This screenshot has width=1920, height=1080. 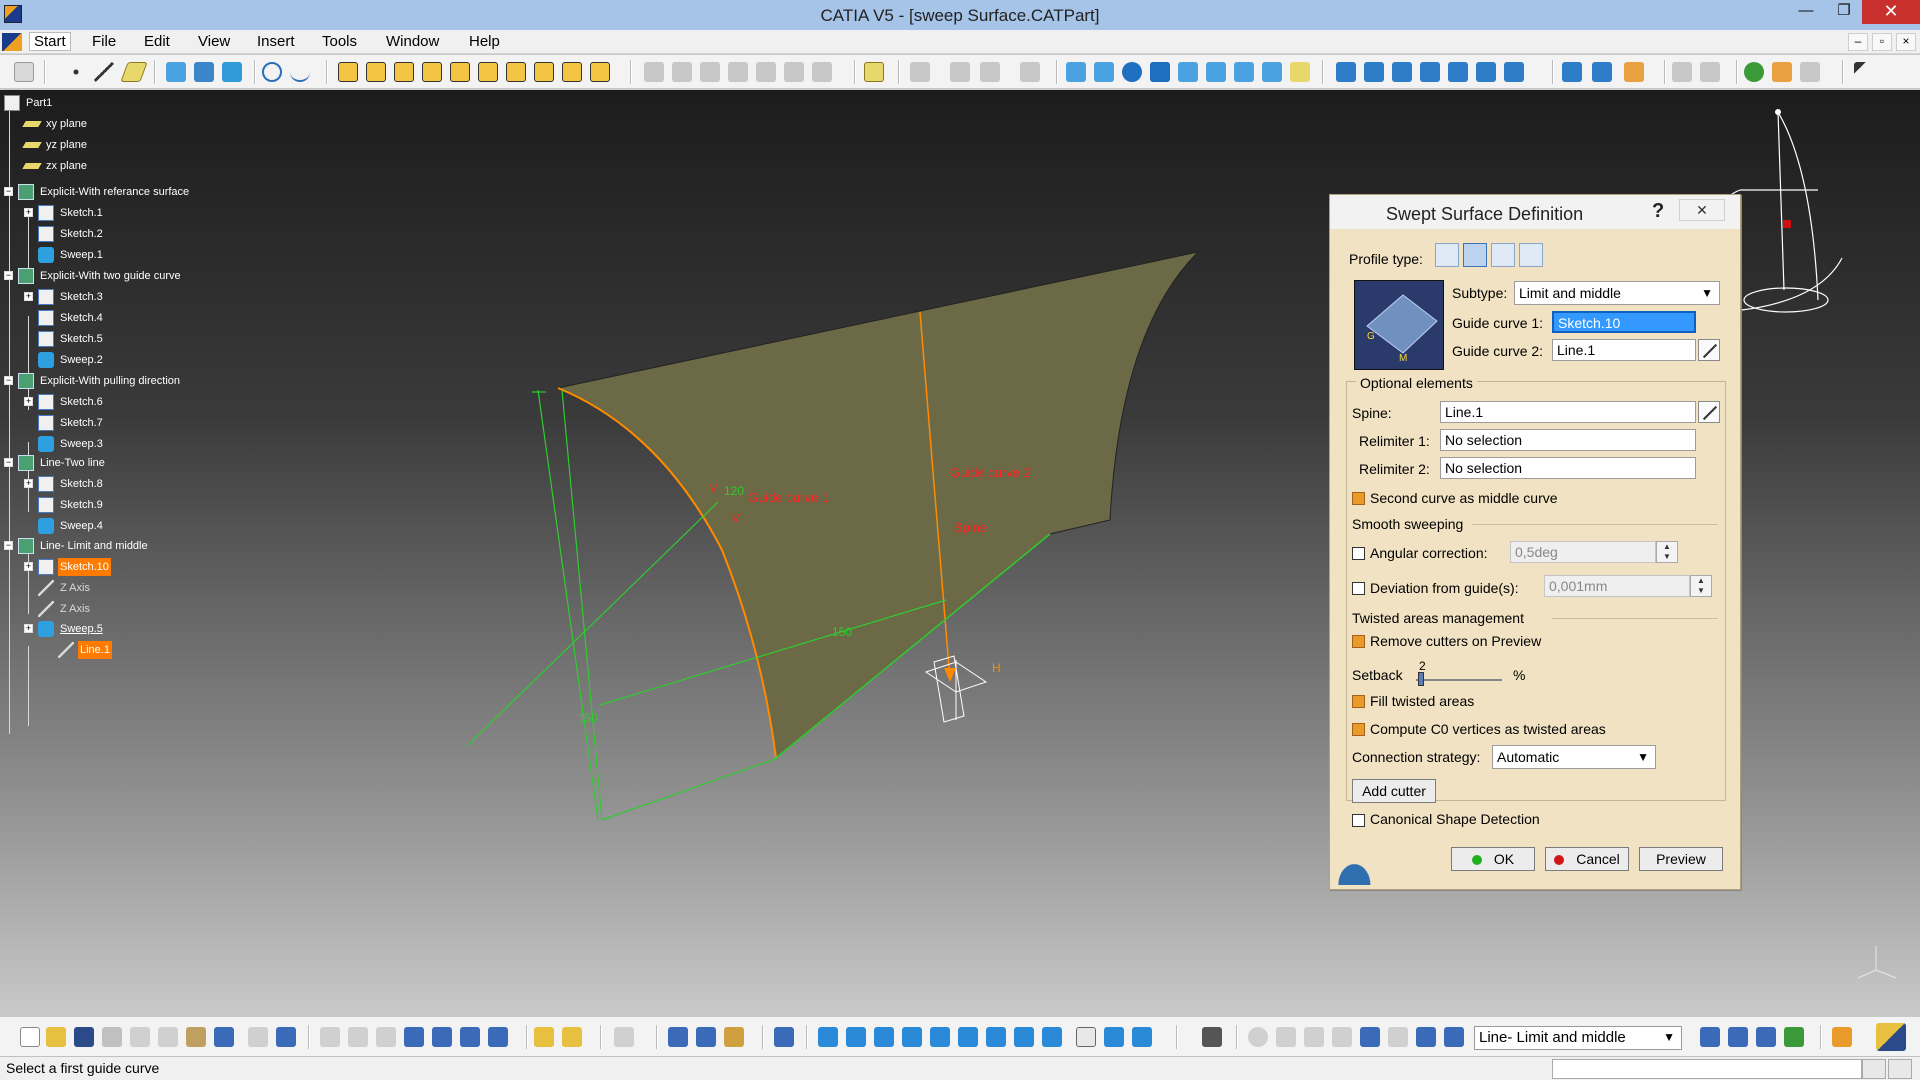 I want to click on remove-cutters-checkbox, so click(x=1358, y=641).